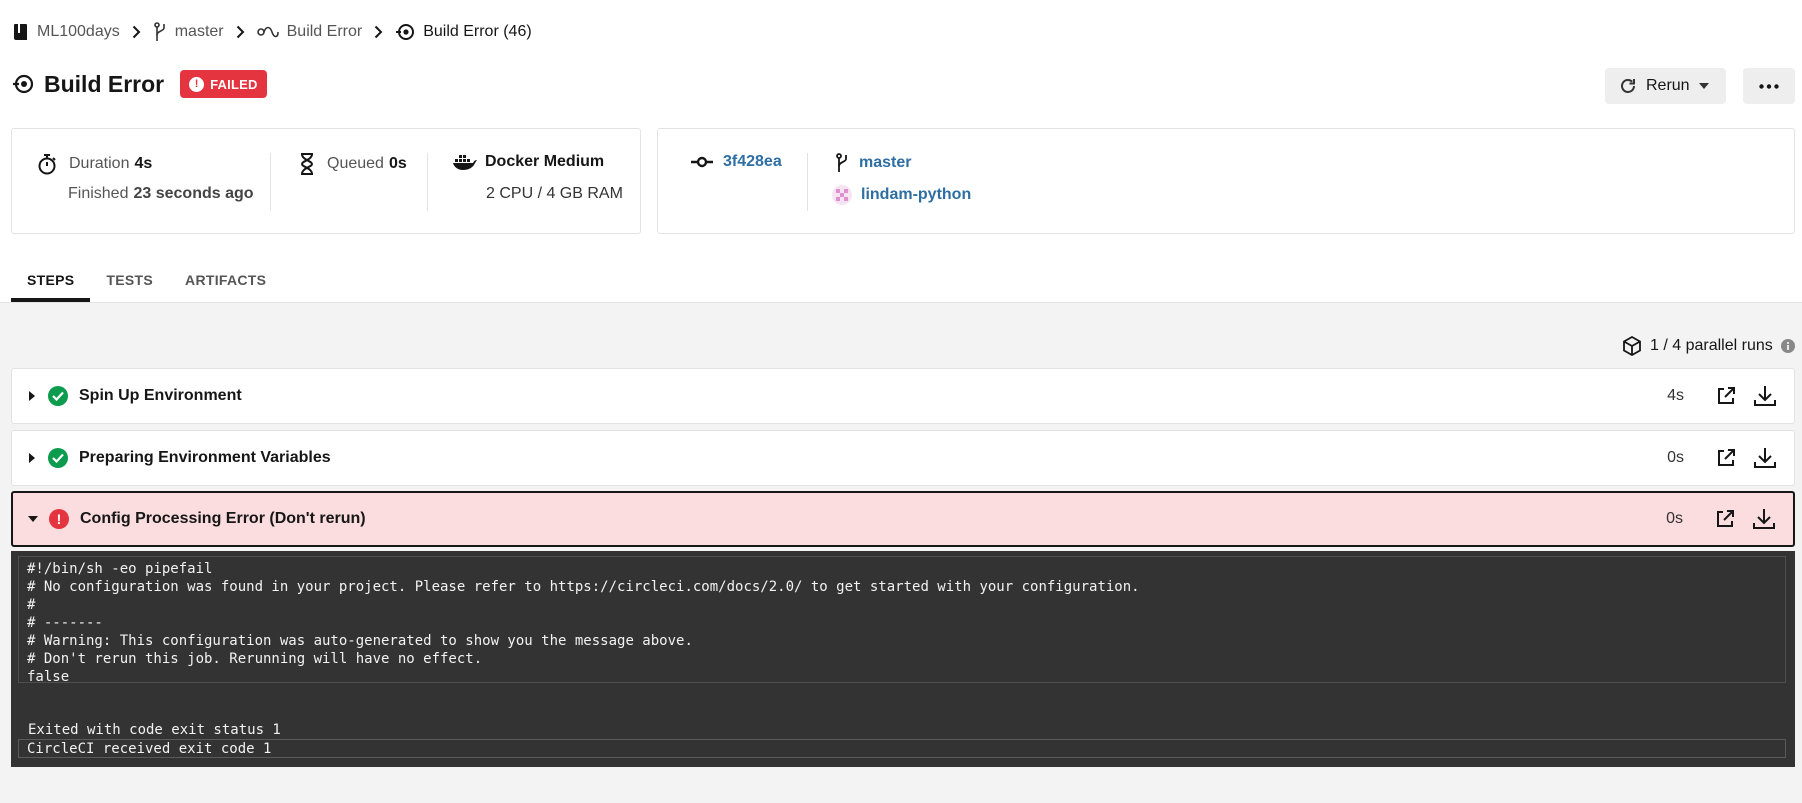  I want to click on branch-info: master, so click(873, 163).